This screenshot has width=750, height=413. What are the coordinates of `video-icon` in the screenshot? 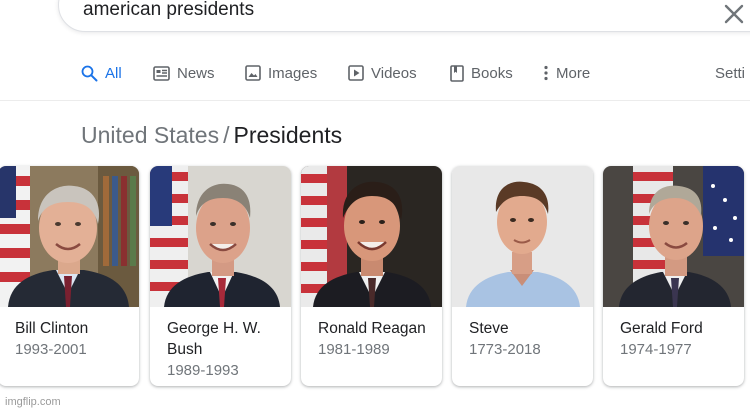 It's located at (356, 73).